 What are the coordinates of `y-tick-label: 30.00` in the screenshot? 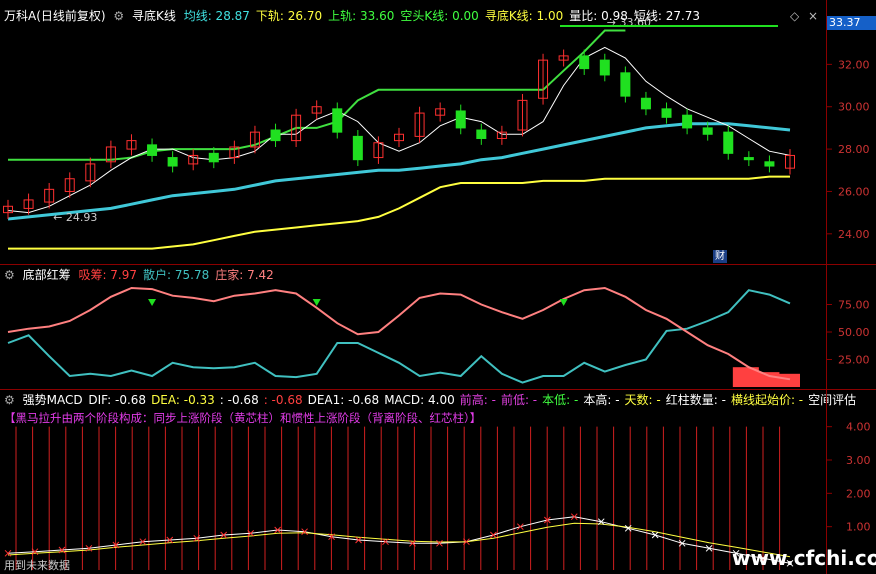 It's located at (854, 107).